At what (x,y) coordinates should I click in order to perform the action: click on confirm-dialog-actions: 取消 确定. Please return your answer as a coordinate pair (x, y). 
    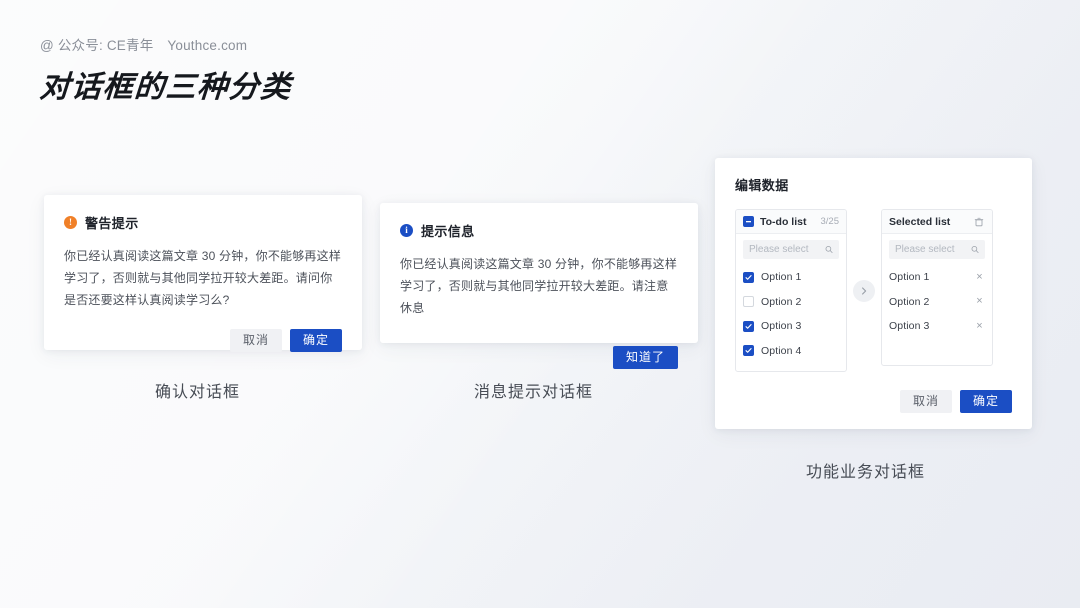
    Looking at the image, I should click on (203, 340).